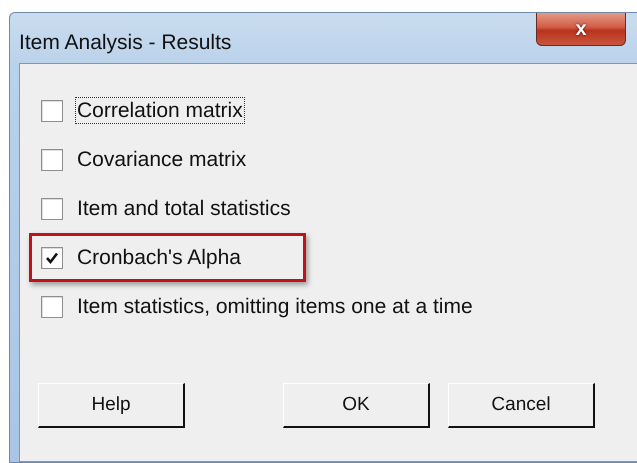 The height and width of the screenshot is (463, 637). Describe the element at coordinates (581, 29) in the screenshot. I see `close-button: x` at that location.